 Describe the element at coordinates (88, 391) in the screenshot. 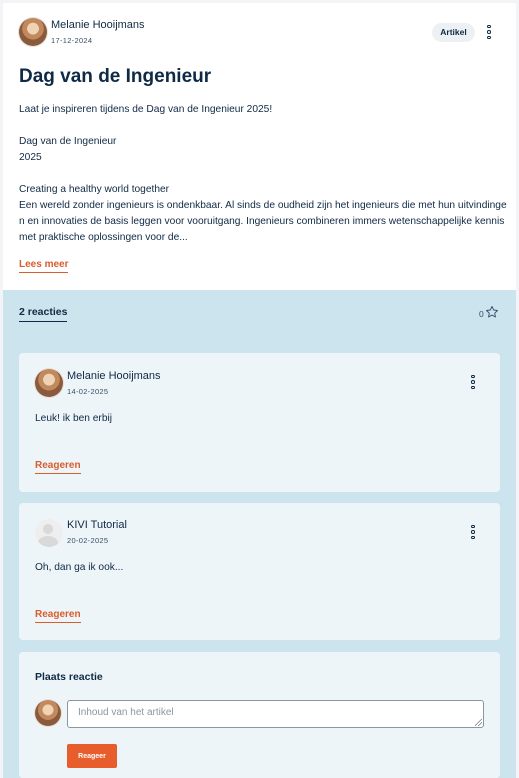

I see `comment-date: 14-02-2025` at that location.